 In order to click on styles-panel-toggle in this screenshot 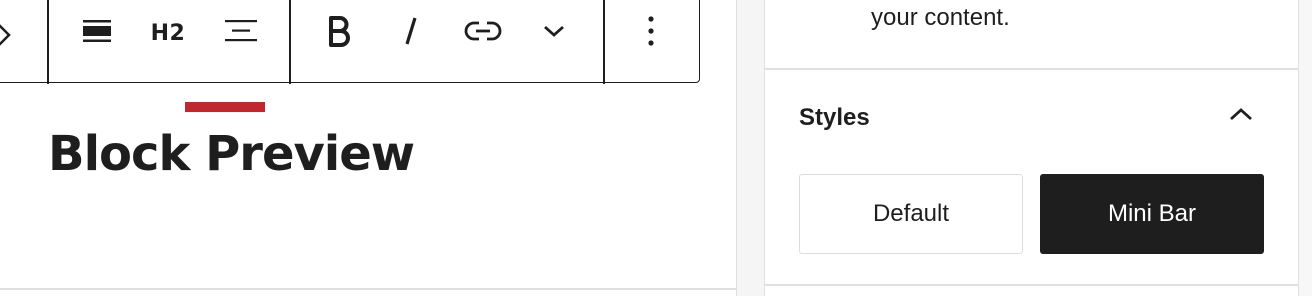, I will do `click(1241, 116)`.